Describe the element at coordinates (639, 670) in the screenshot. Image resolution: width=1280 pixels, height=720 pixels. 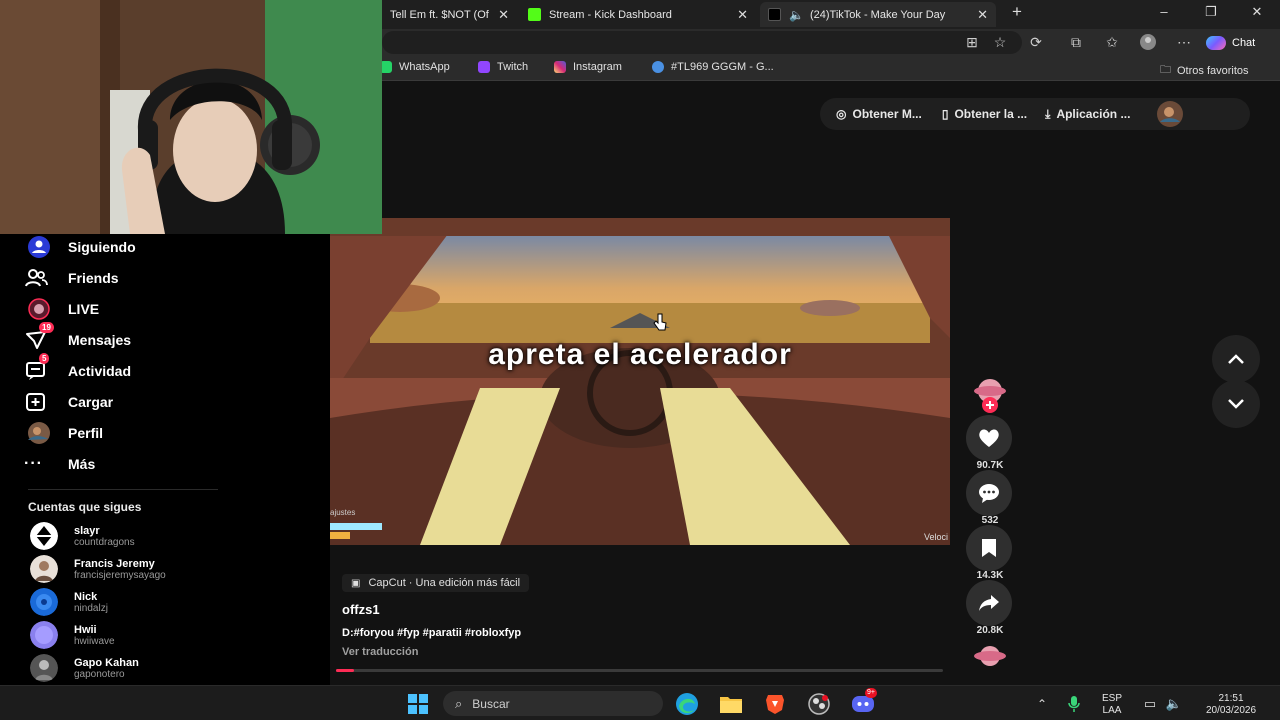
I see `video-progress-bar` at that location.